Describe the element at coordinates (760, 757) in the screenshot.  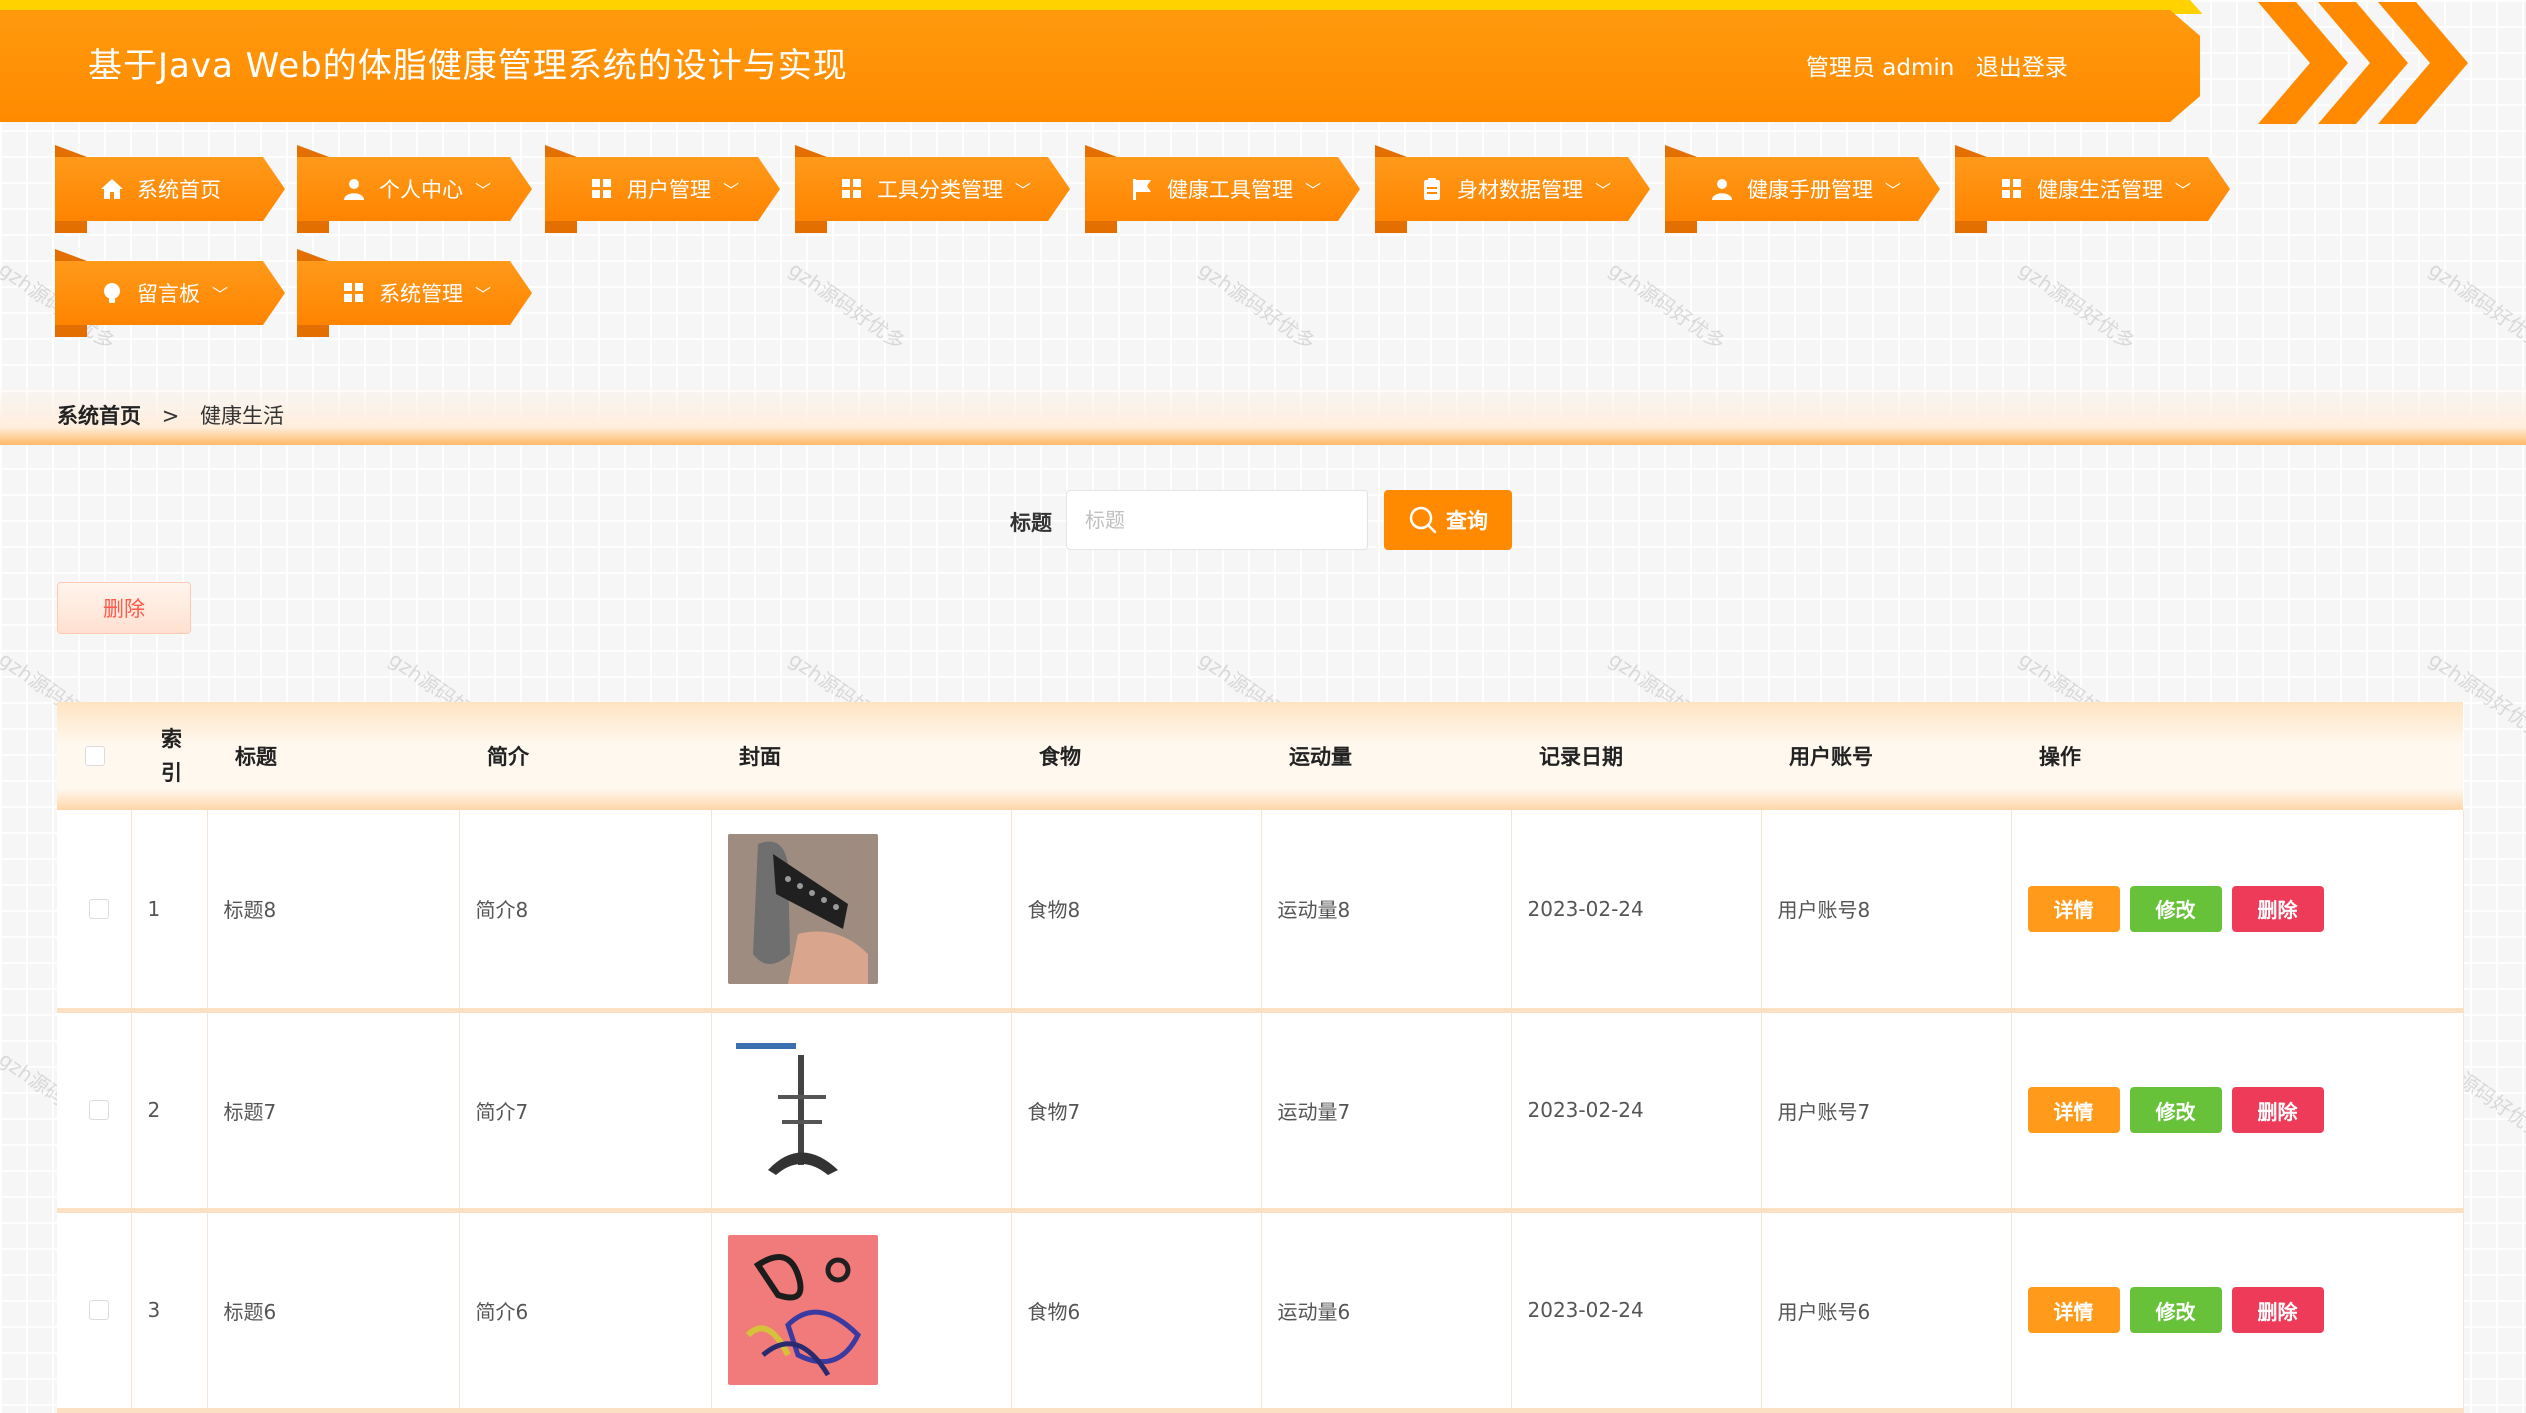
I see `column-header-cover: 封面` at that location.